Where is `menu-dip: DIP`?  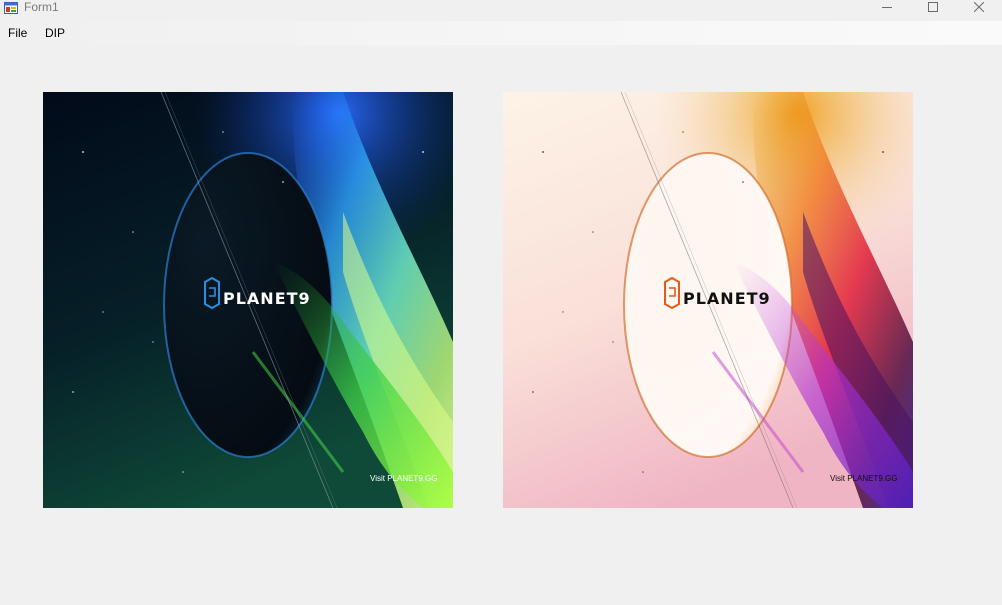 menu-dip: DIP is located at coordinates (55, 33).